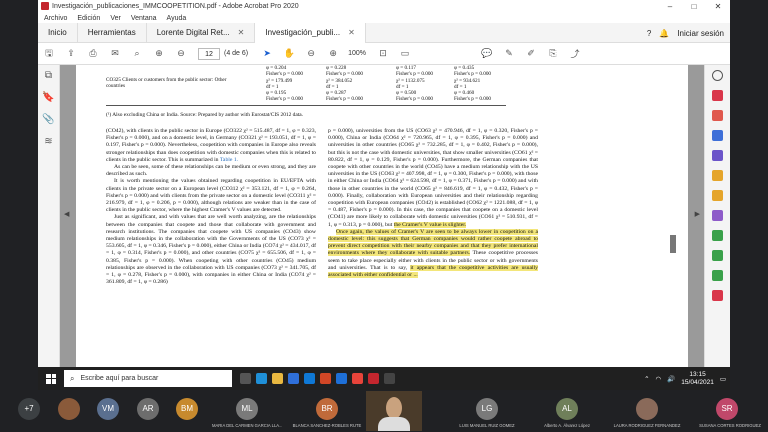 This screenshot has width=768, height=432. I want to click on menu-edicion: Edición, so click(88, 18).